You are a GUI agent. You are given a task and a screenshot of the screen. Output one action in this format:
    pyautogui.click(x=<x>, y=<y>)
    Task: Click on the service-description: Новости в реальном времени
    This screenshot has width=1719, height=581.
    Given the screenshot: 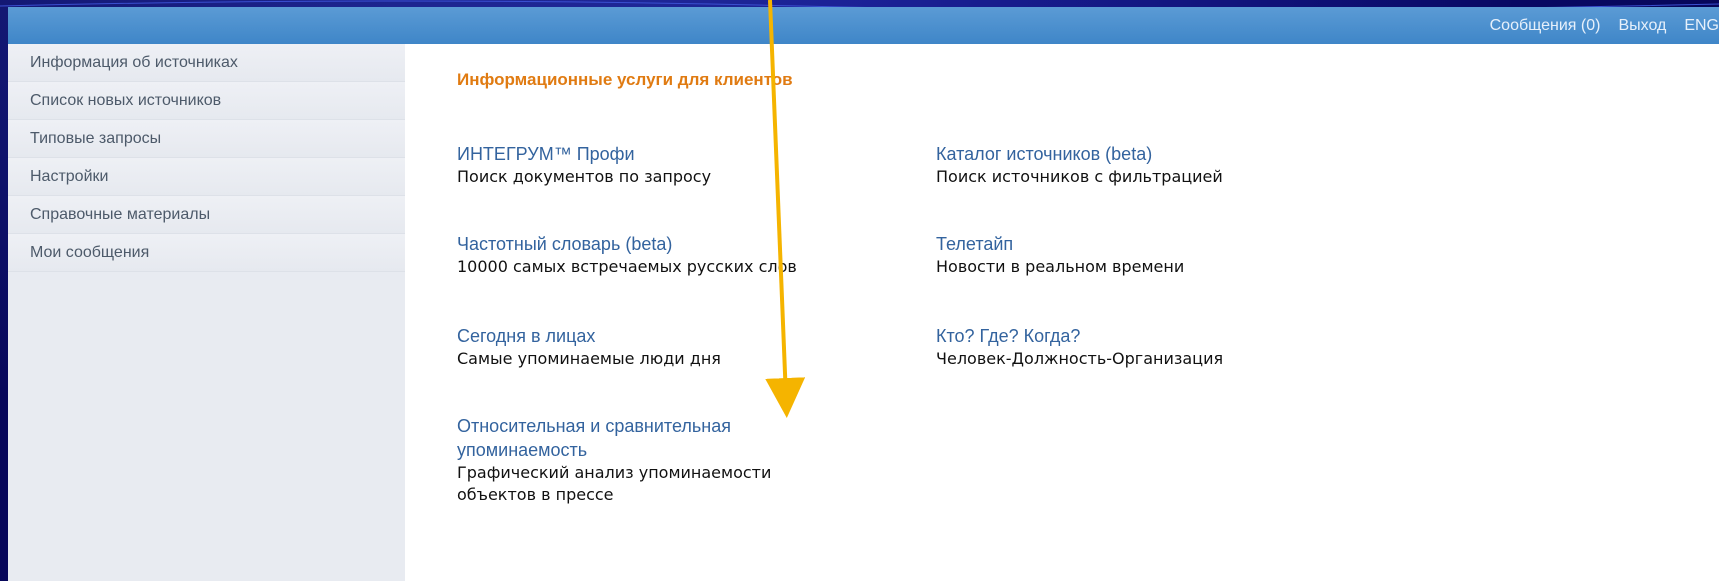 What is the action you would take?
    pyautogui.click(x=1060, y=266)
    